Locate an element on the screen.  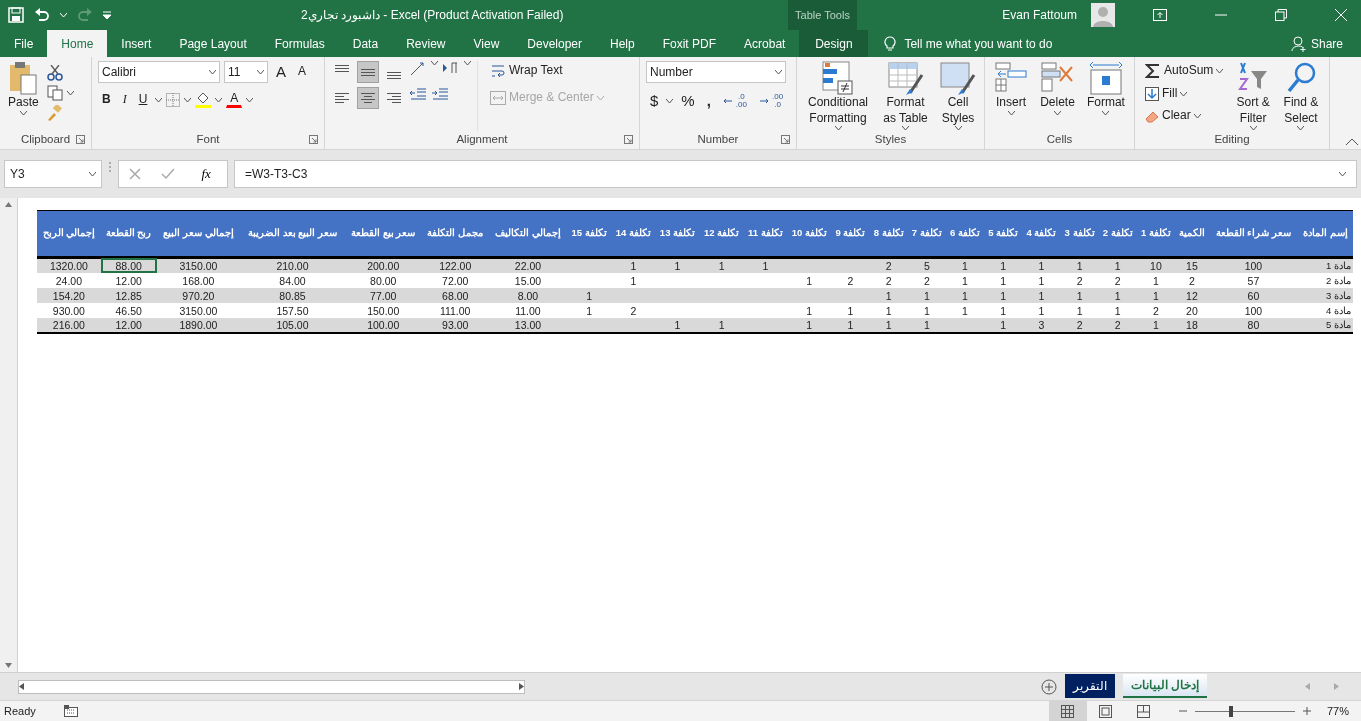
copy-icon is located at coordinates (54, 93).